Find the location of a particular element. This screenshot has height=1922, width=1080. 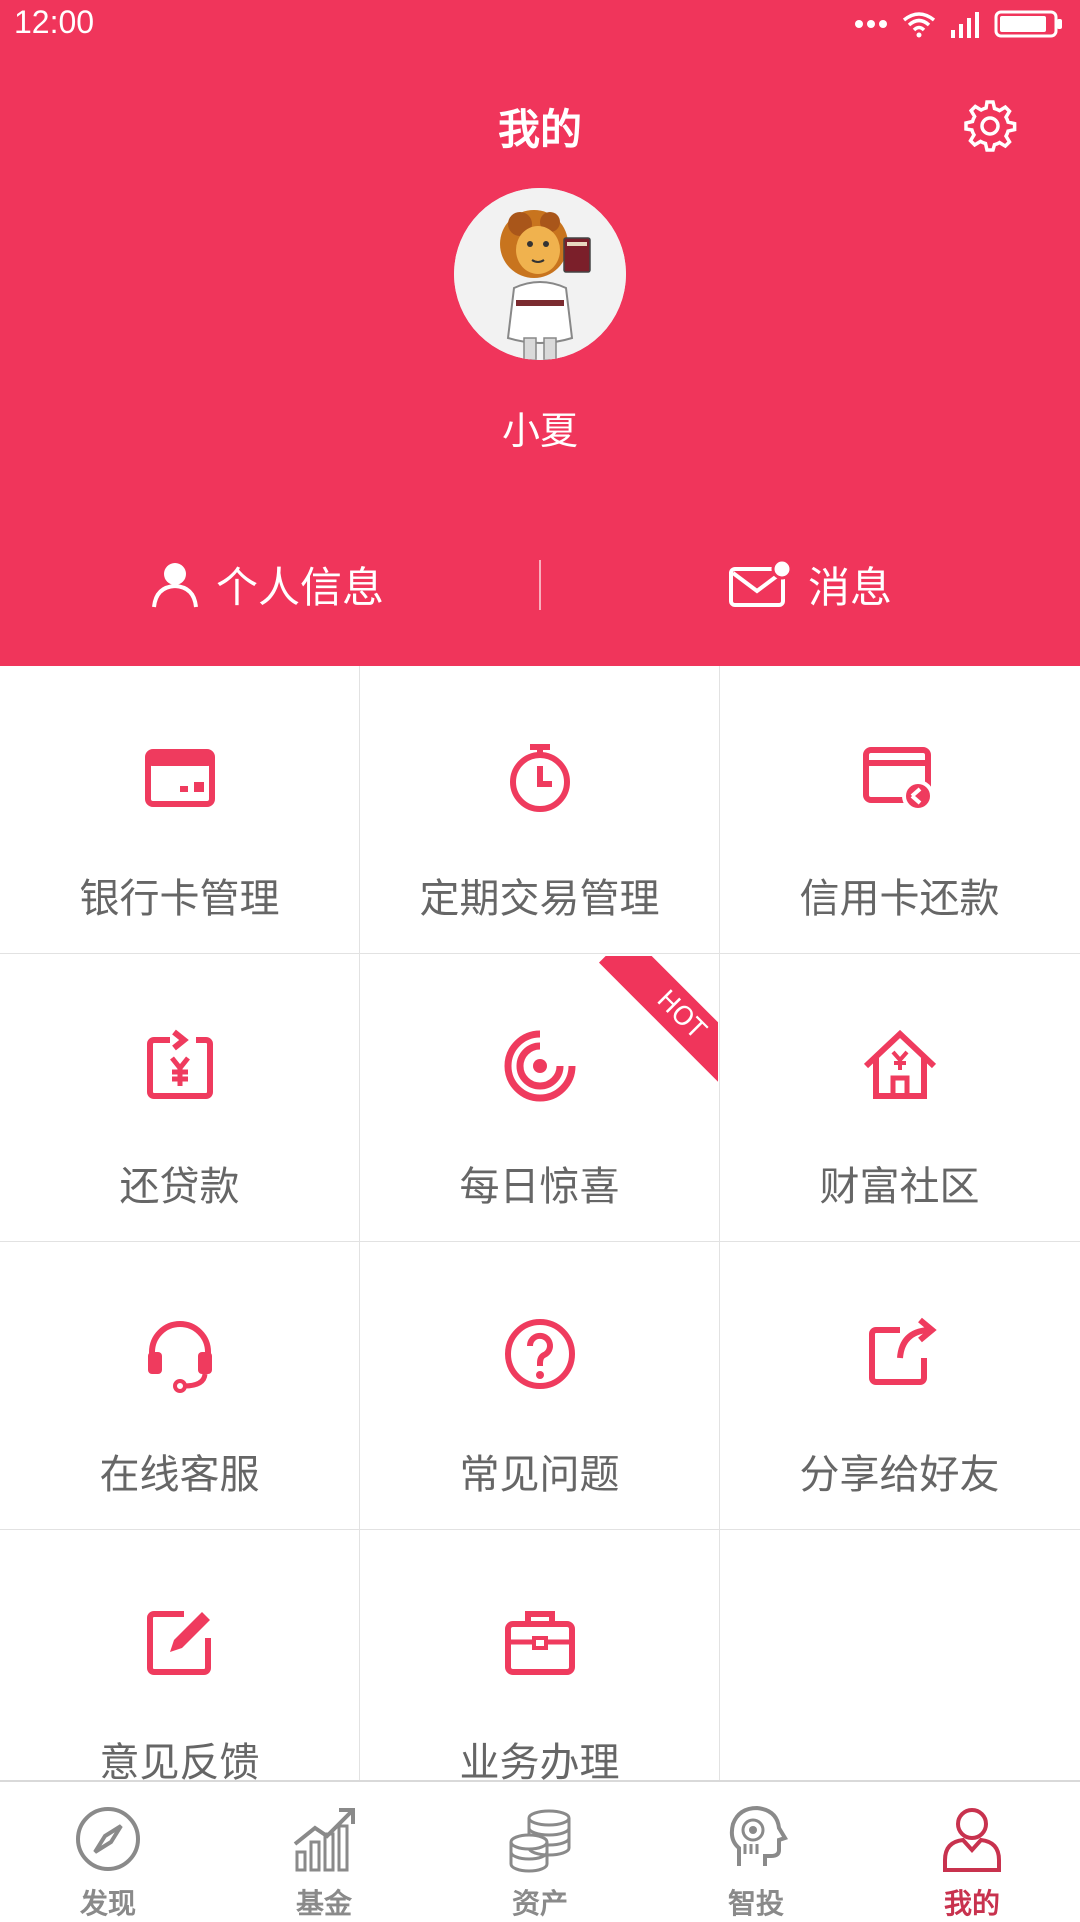

status-time: 12:00 is located at coordinates (54, 22).